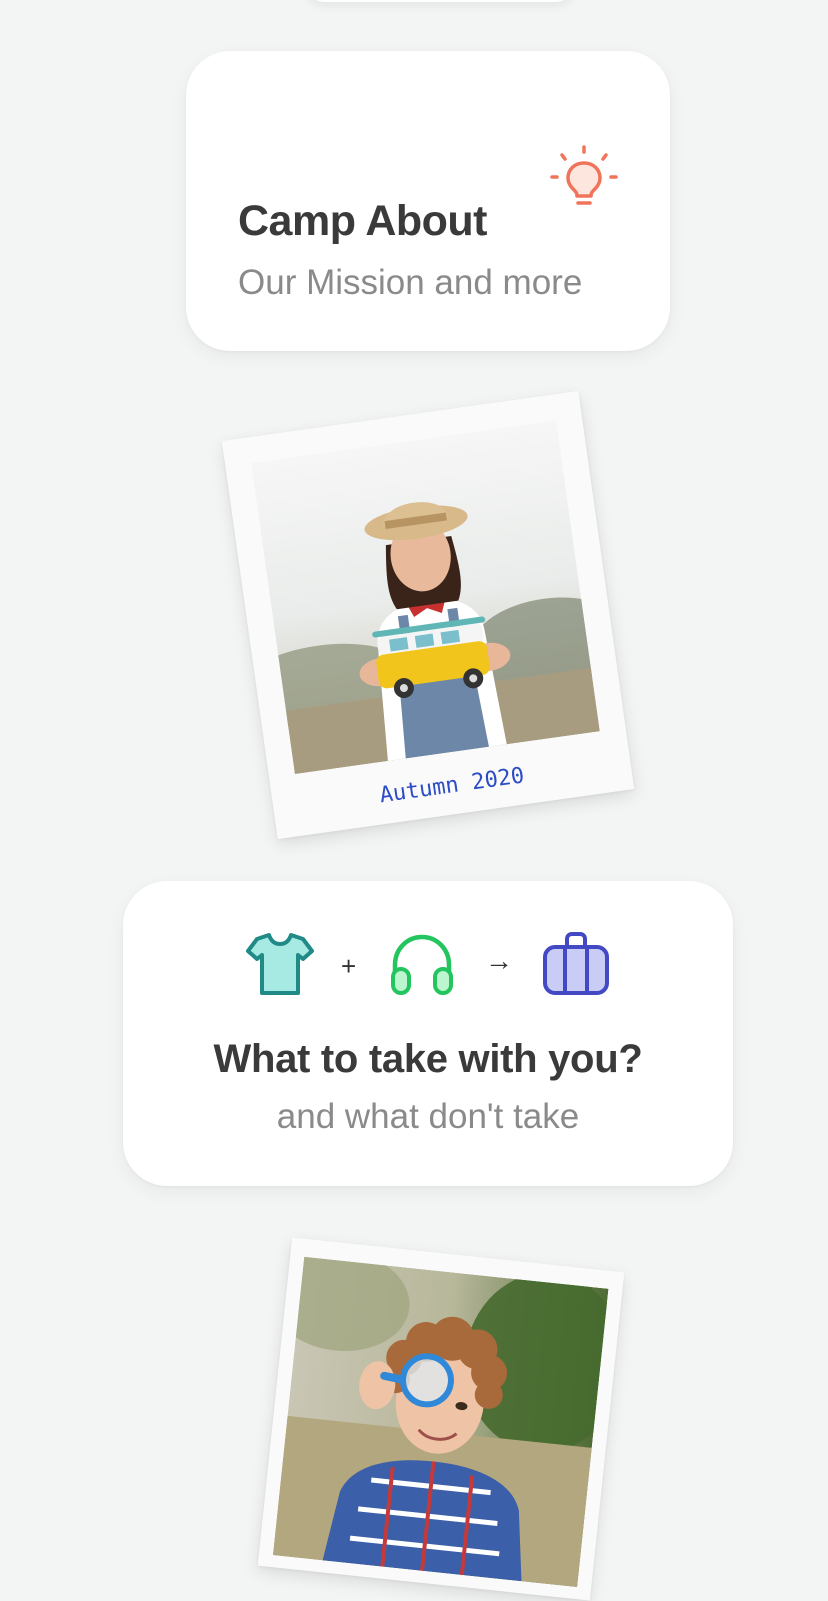 This screenshot has height=1601, width=828. I want to click on arrow-operator: →, so click(499, 960).